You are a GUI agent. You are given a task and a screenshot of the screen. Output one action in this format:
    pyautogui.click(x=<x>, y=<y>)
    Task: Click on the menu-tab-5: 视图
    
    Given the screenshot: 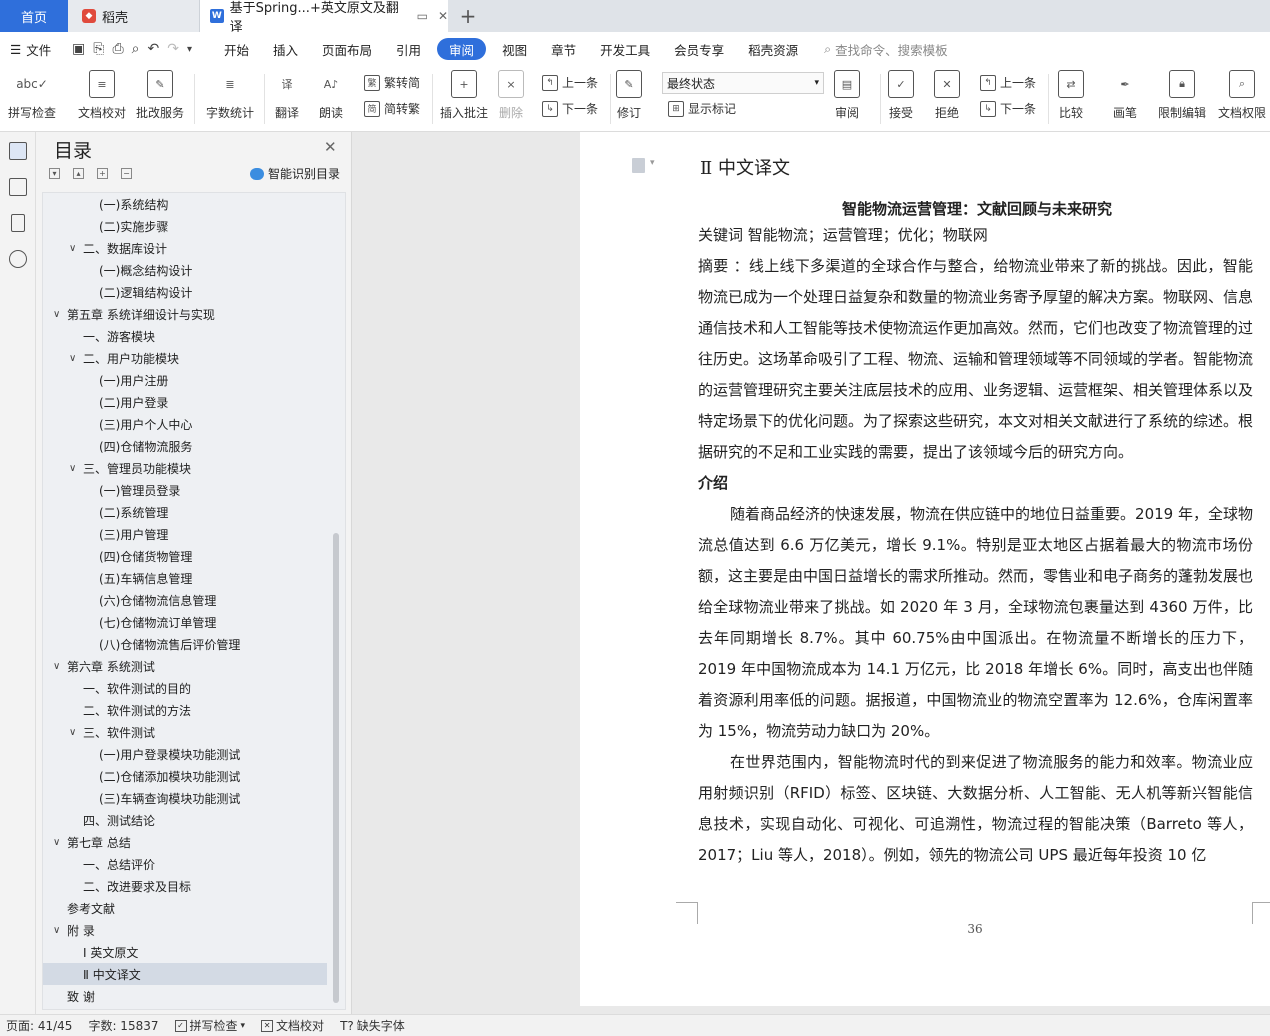 What is the action you would take?
    pyautogui.click(x=514, y=49)
    